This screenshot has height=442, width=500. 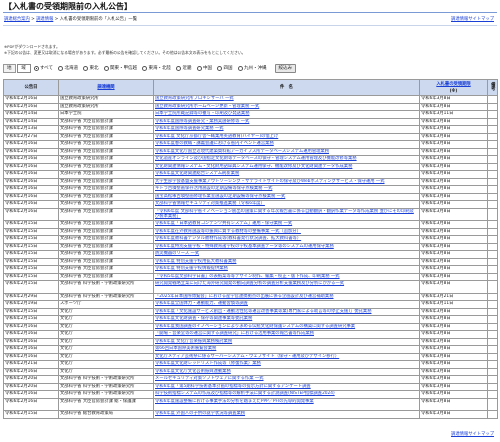 I want to click on subject-link: 令和6年度 文化庁京都庁舎～職業用英語教育(ハイヤー)の借上げ, so click(x=216, y=136).